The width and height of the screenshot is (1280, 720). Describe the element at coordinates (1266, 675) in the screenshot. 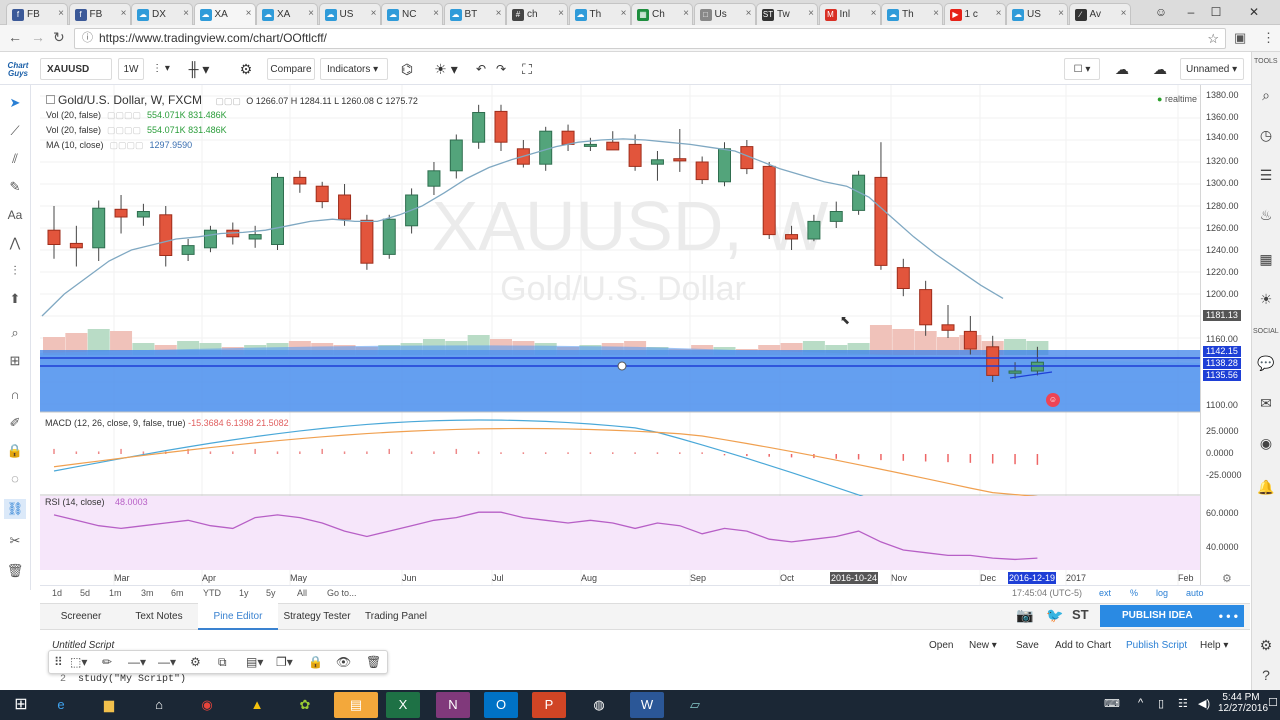

I see `help-icon: ?` at that location.